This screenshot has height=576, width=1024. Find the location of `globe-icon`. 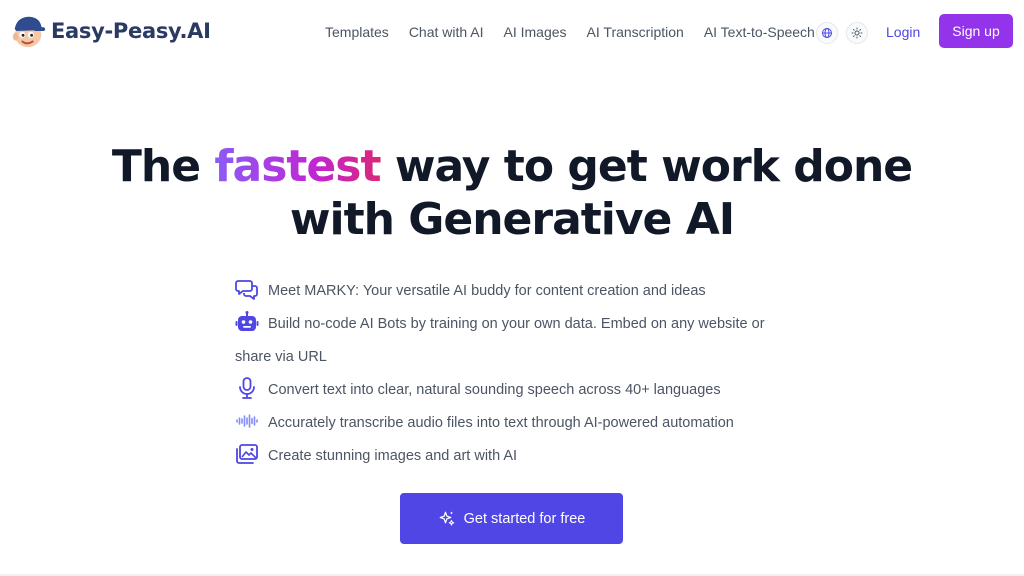

globe-icon is located at coordinates (827, 33).